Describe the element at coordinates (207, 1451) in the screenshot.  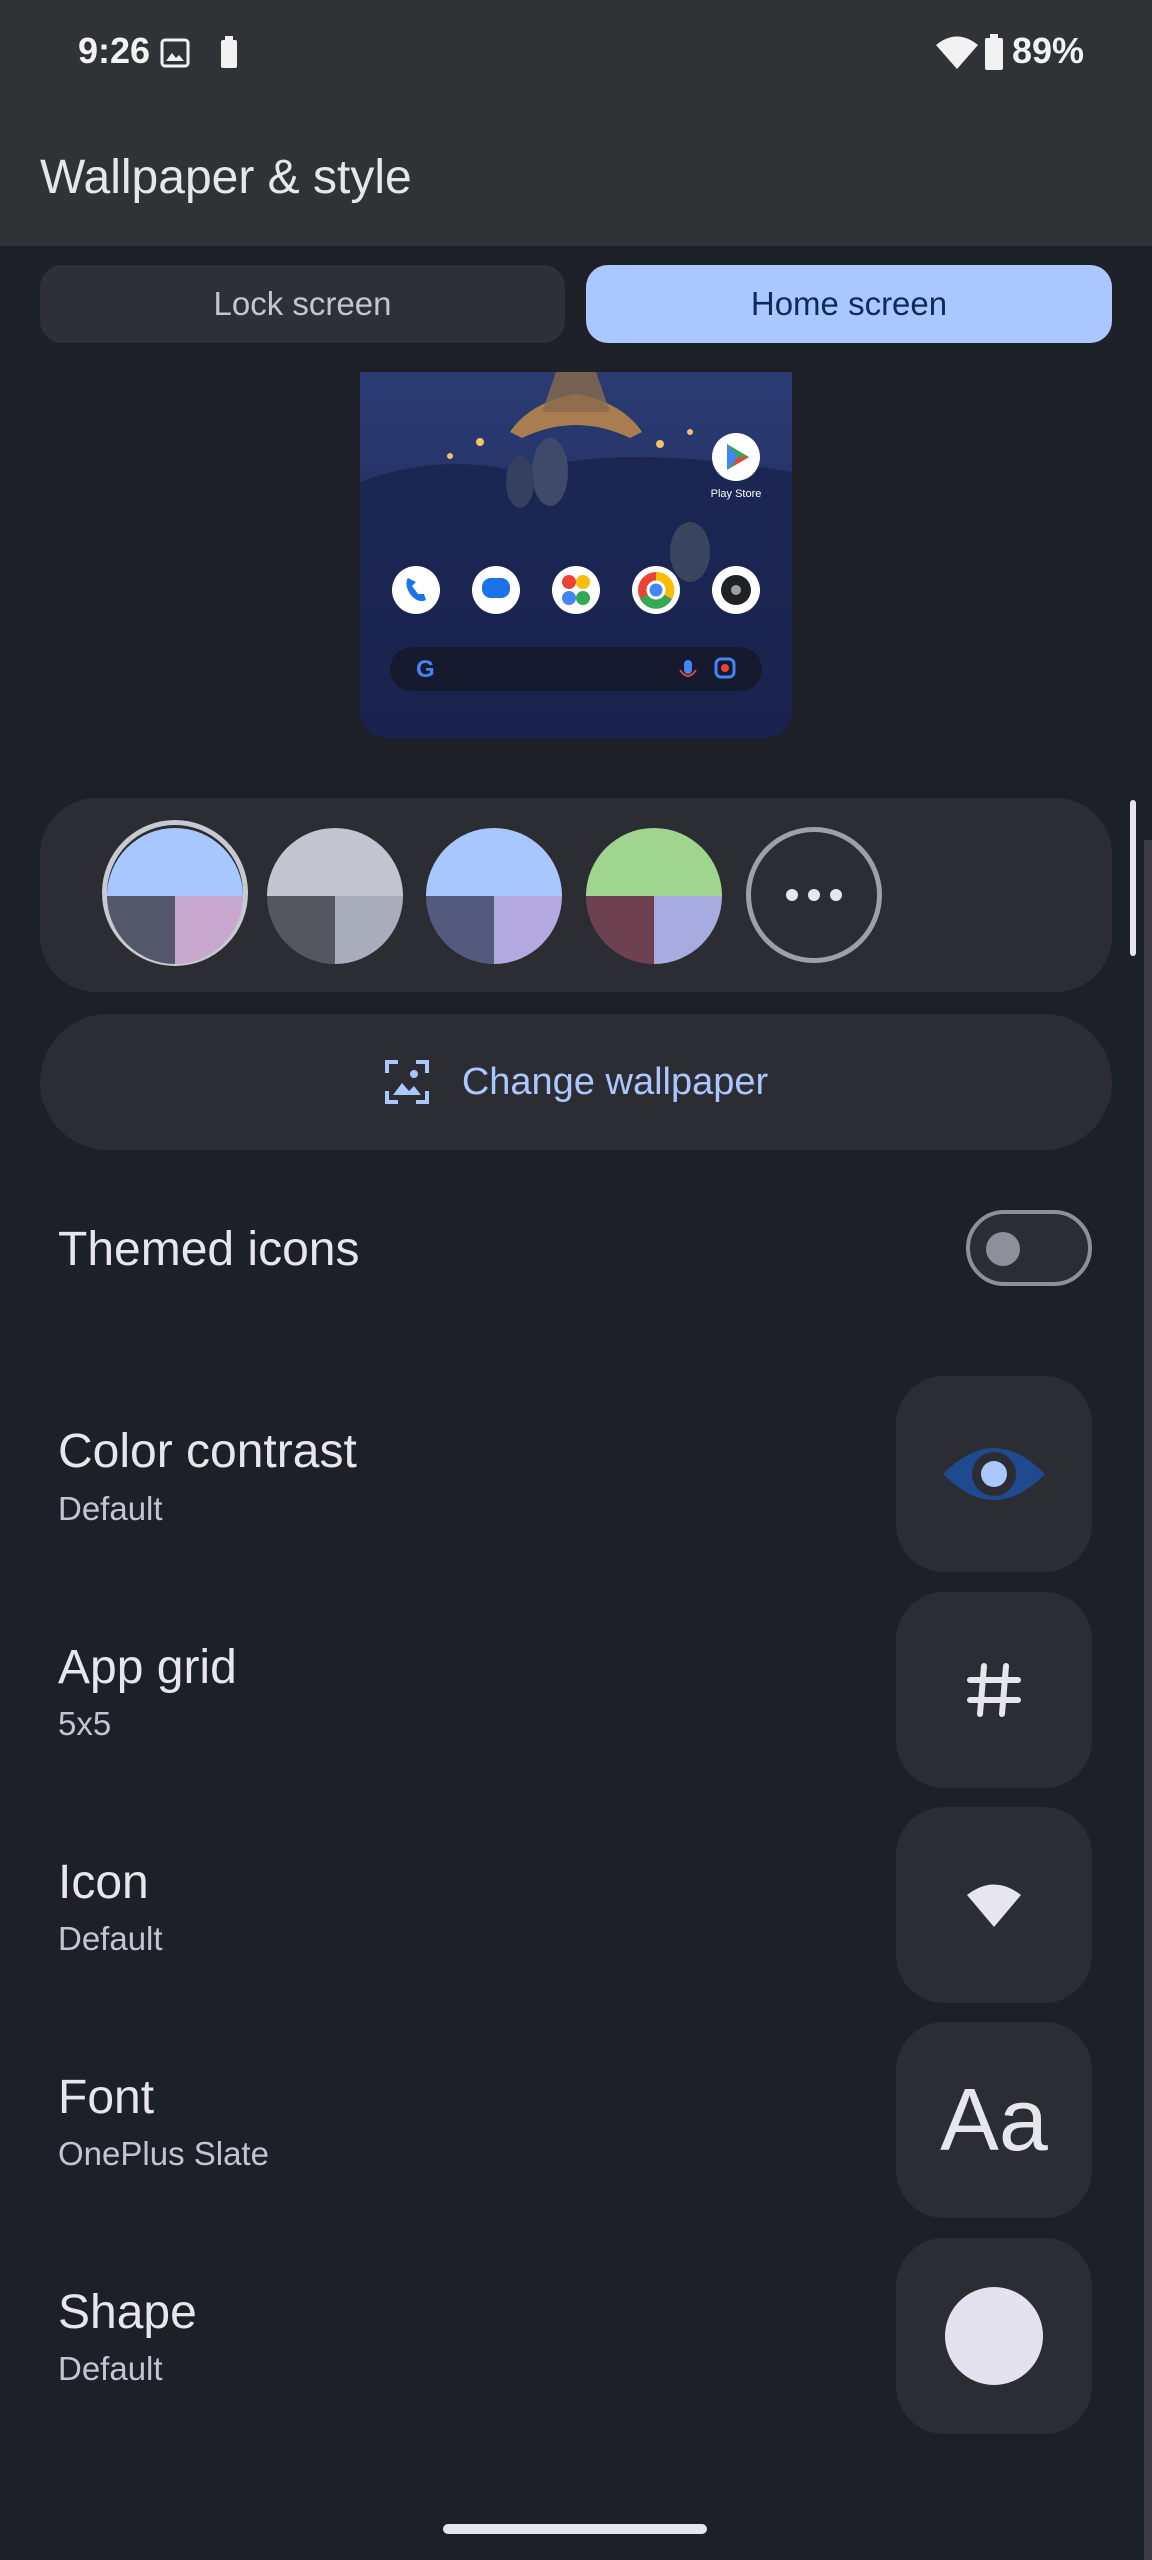
I see `color-contrast-title: Color contrast` at that location.